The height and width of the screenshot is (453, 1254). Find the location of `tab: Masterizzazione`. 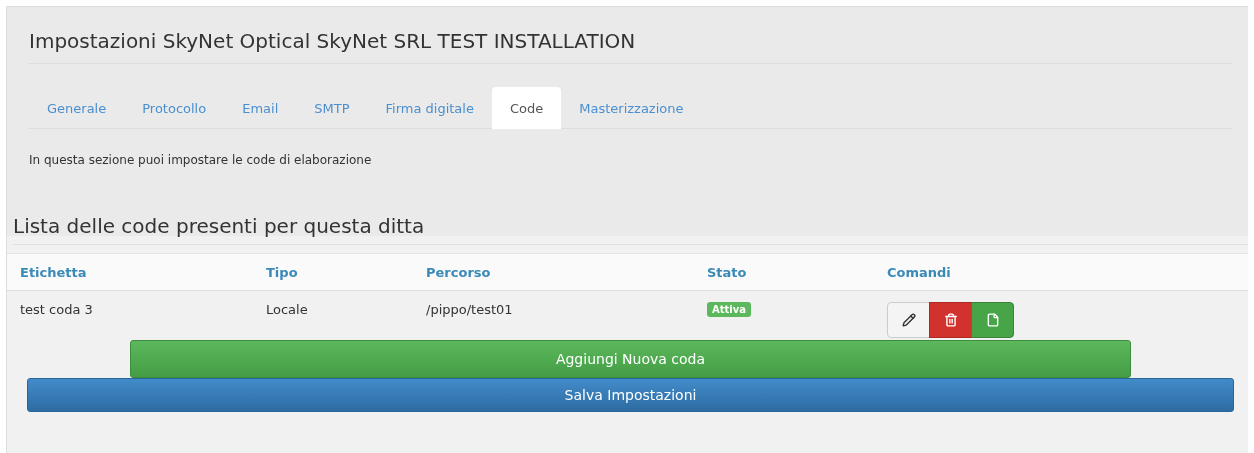

tab: Masterizzazione is located at coordinates (631, 108).